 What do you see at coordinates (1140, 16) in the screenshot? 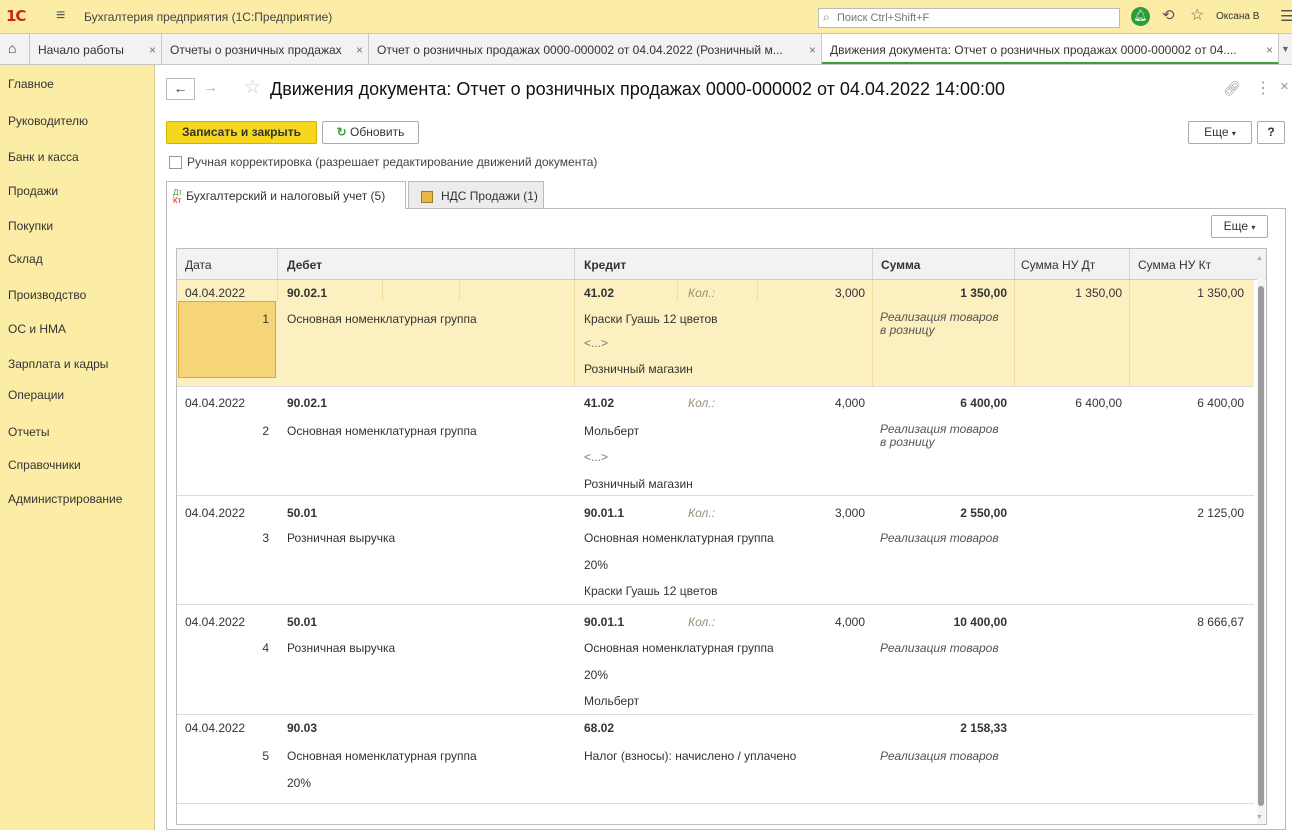
I see `notifications-bell-icon: 🔔︎` at bounding box center [1140, 16].